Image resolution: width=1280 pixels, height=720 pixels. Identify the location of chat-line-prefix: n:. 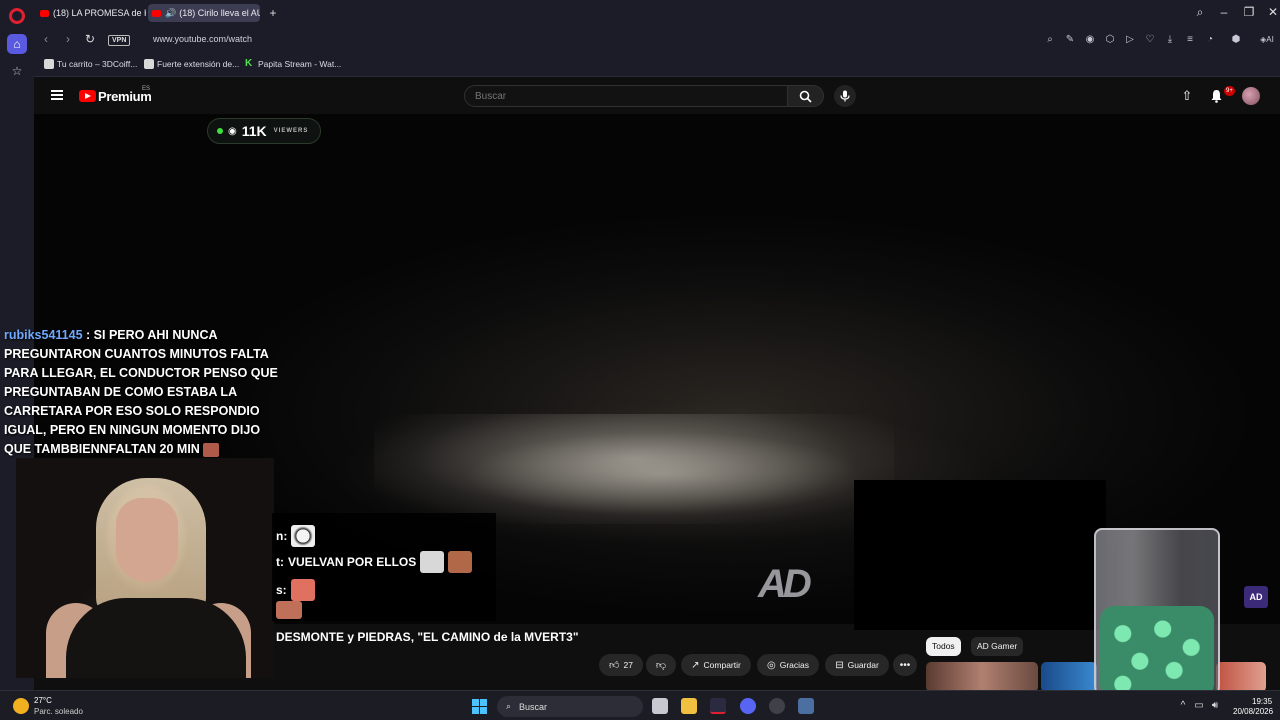
(282, 536).